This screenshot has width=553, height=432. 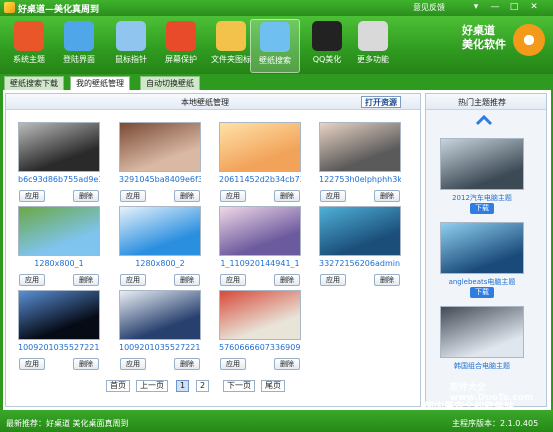 I want to click on tab-bar: 壁纸搜索下载 我的壁纸管理 自动切换壁纸, so click(x=276, y=82).